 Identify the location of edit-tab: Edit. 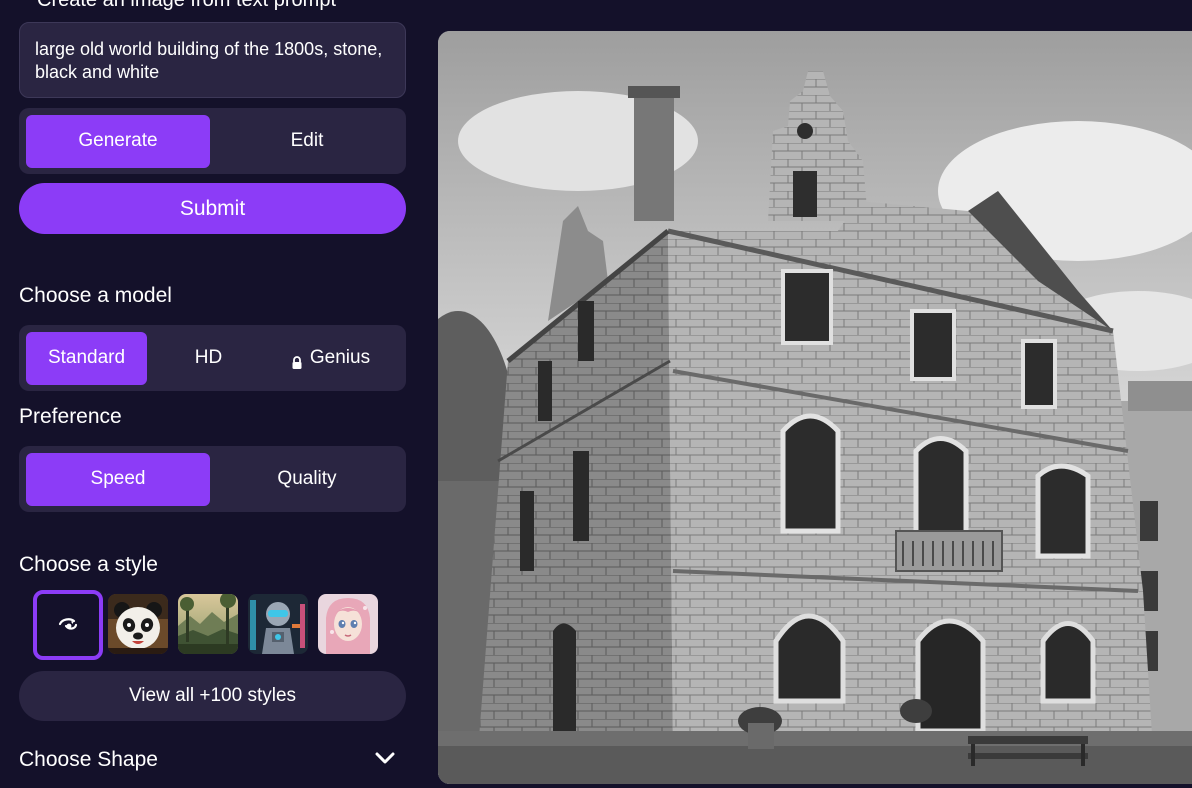
(307, 141).